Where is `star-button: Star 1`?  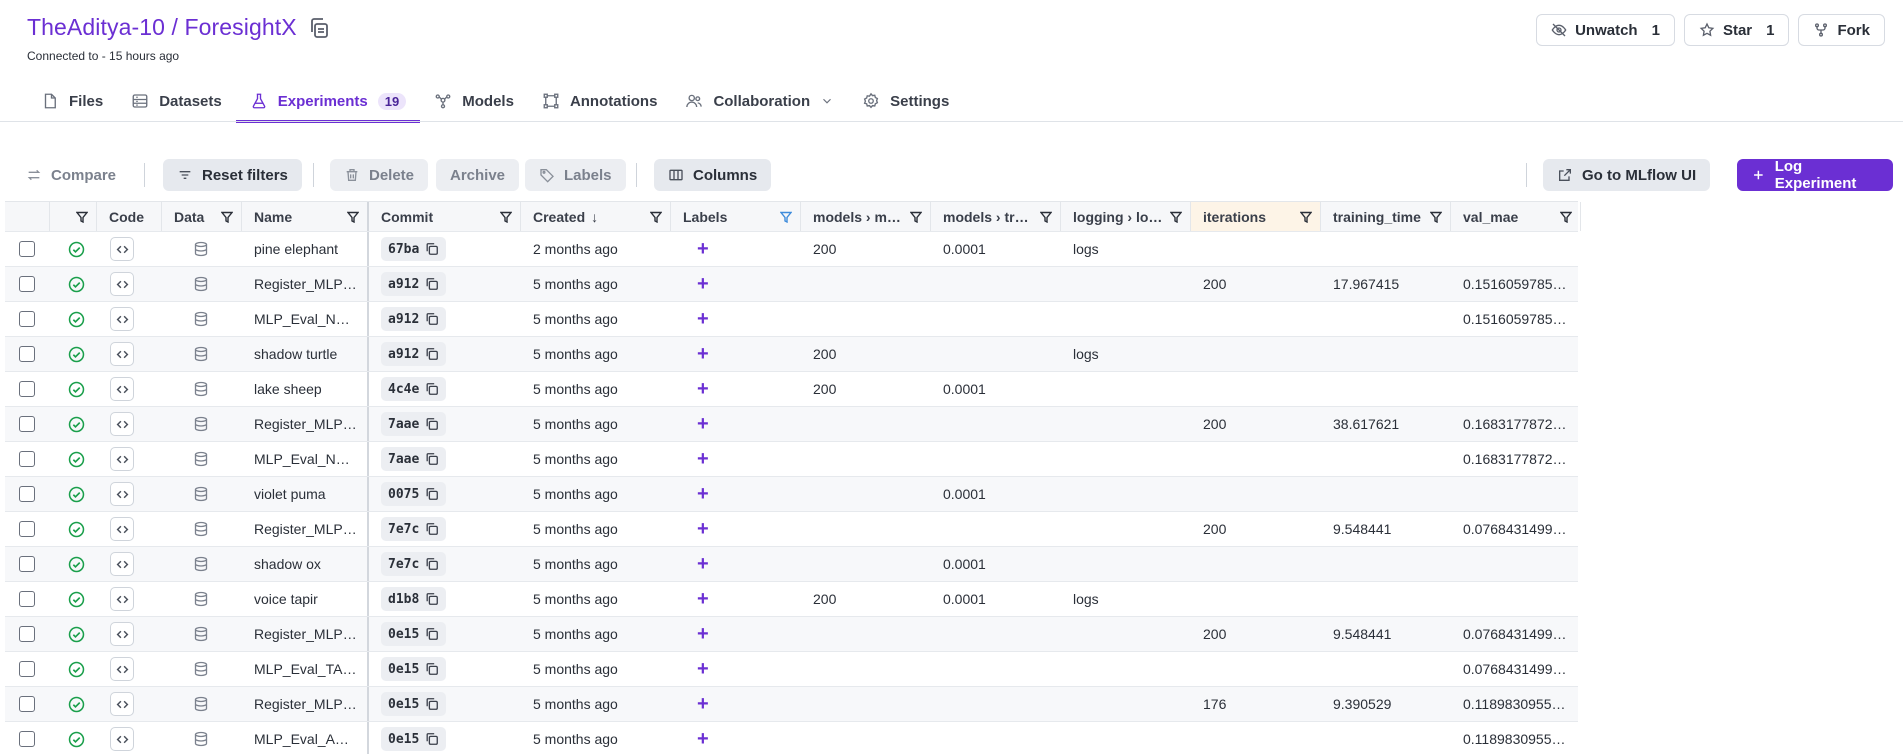 star-button: Star 1 is located at coordinates (1736, 30).